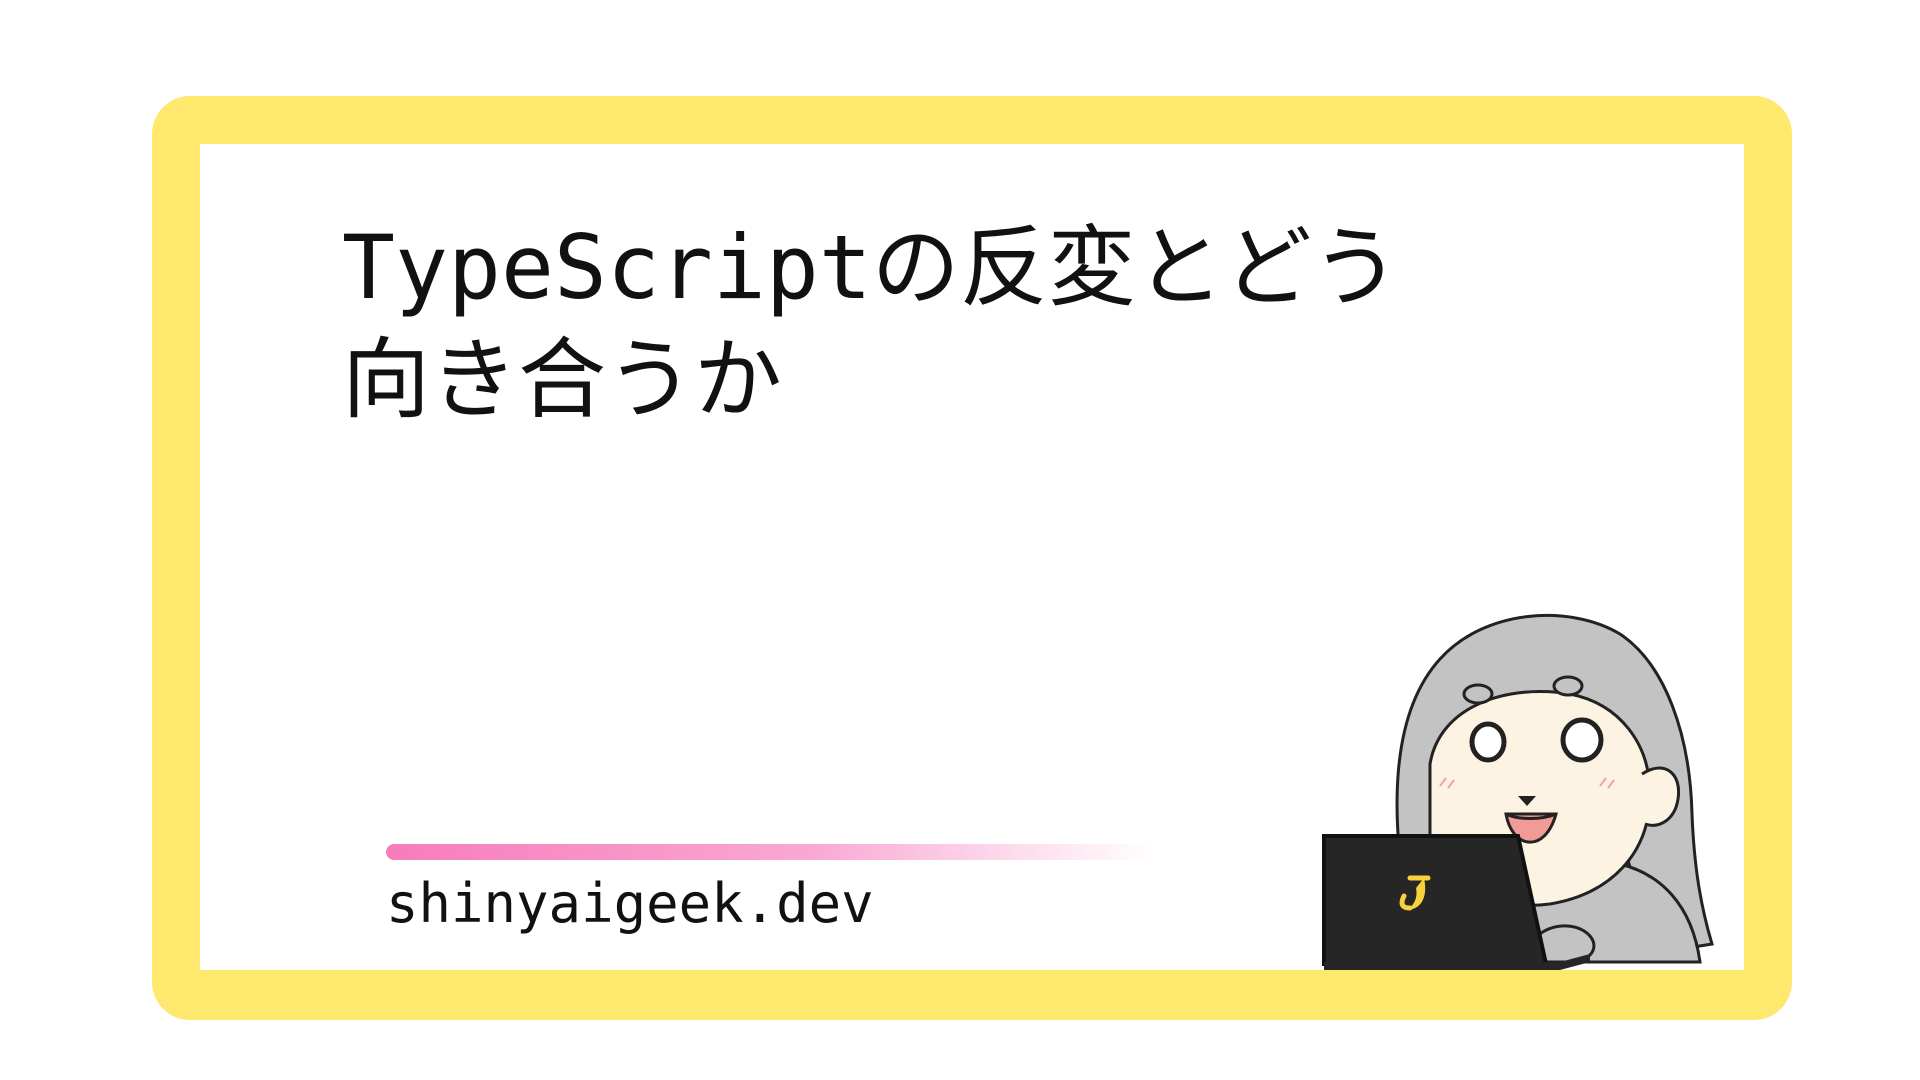 The height and width of the screenshot is (1080, 1920). I want to click on title-line-2: 向き合うか, so click(562, 379).